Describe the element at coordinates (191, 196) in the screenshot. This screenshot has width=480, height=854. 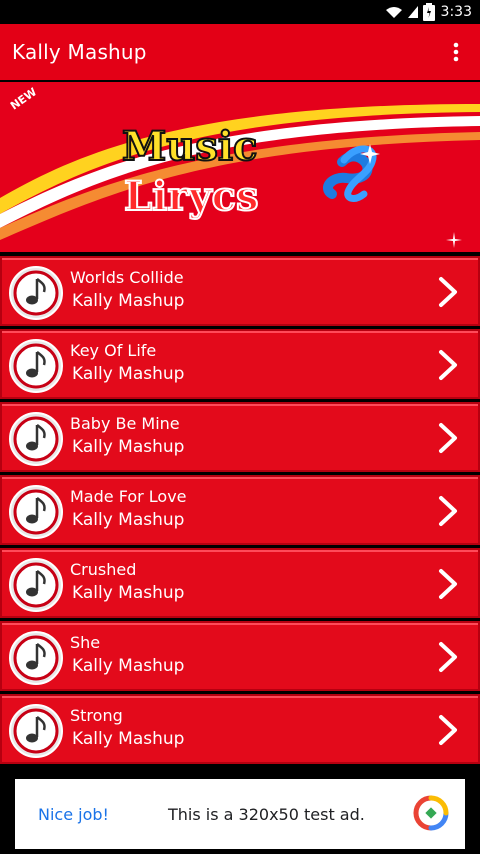
I see `banner-lirycs-text: Lirycs` at that location.